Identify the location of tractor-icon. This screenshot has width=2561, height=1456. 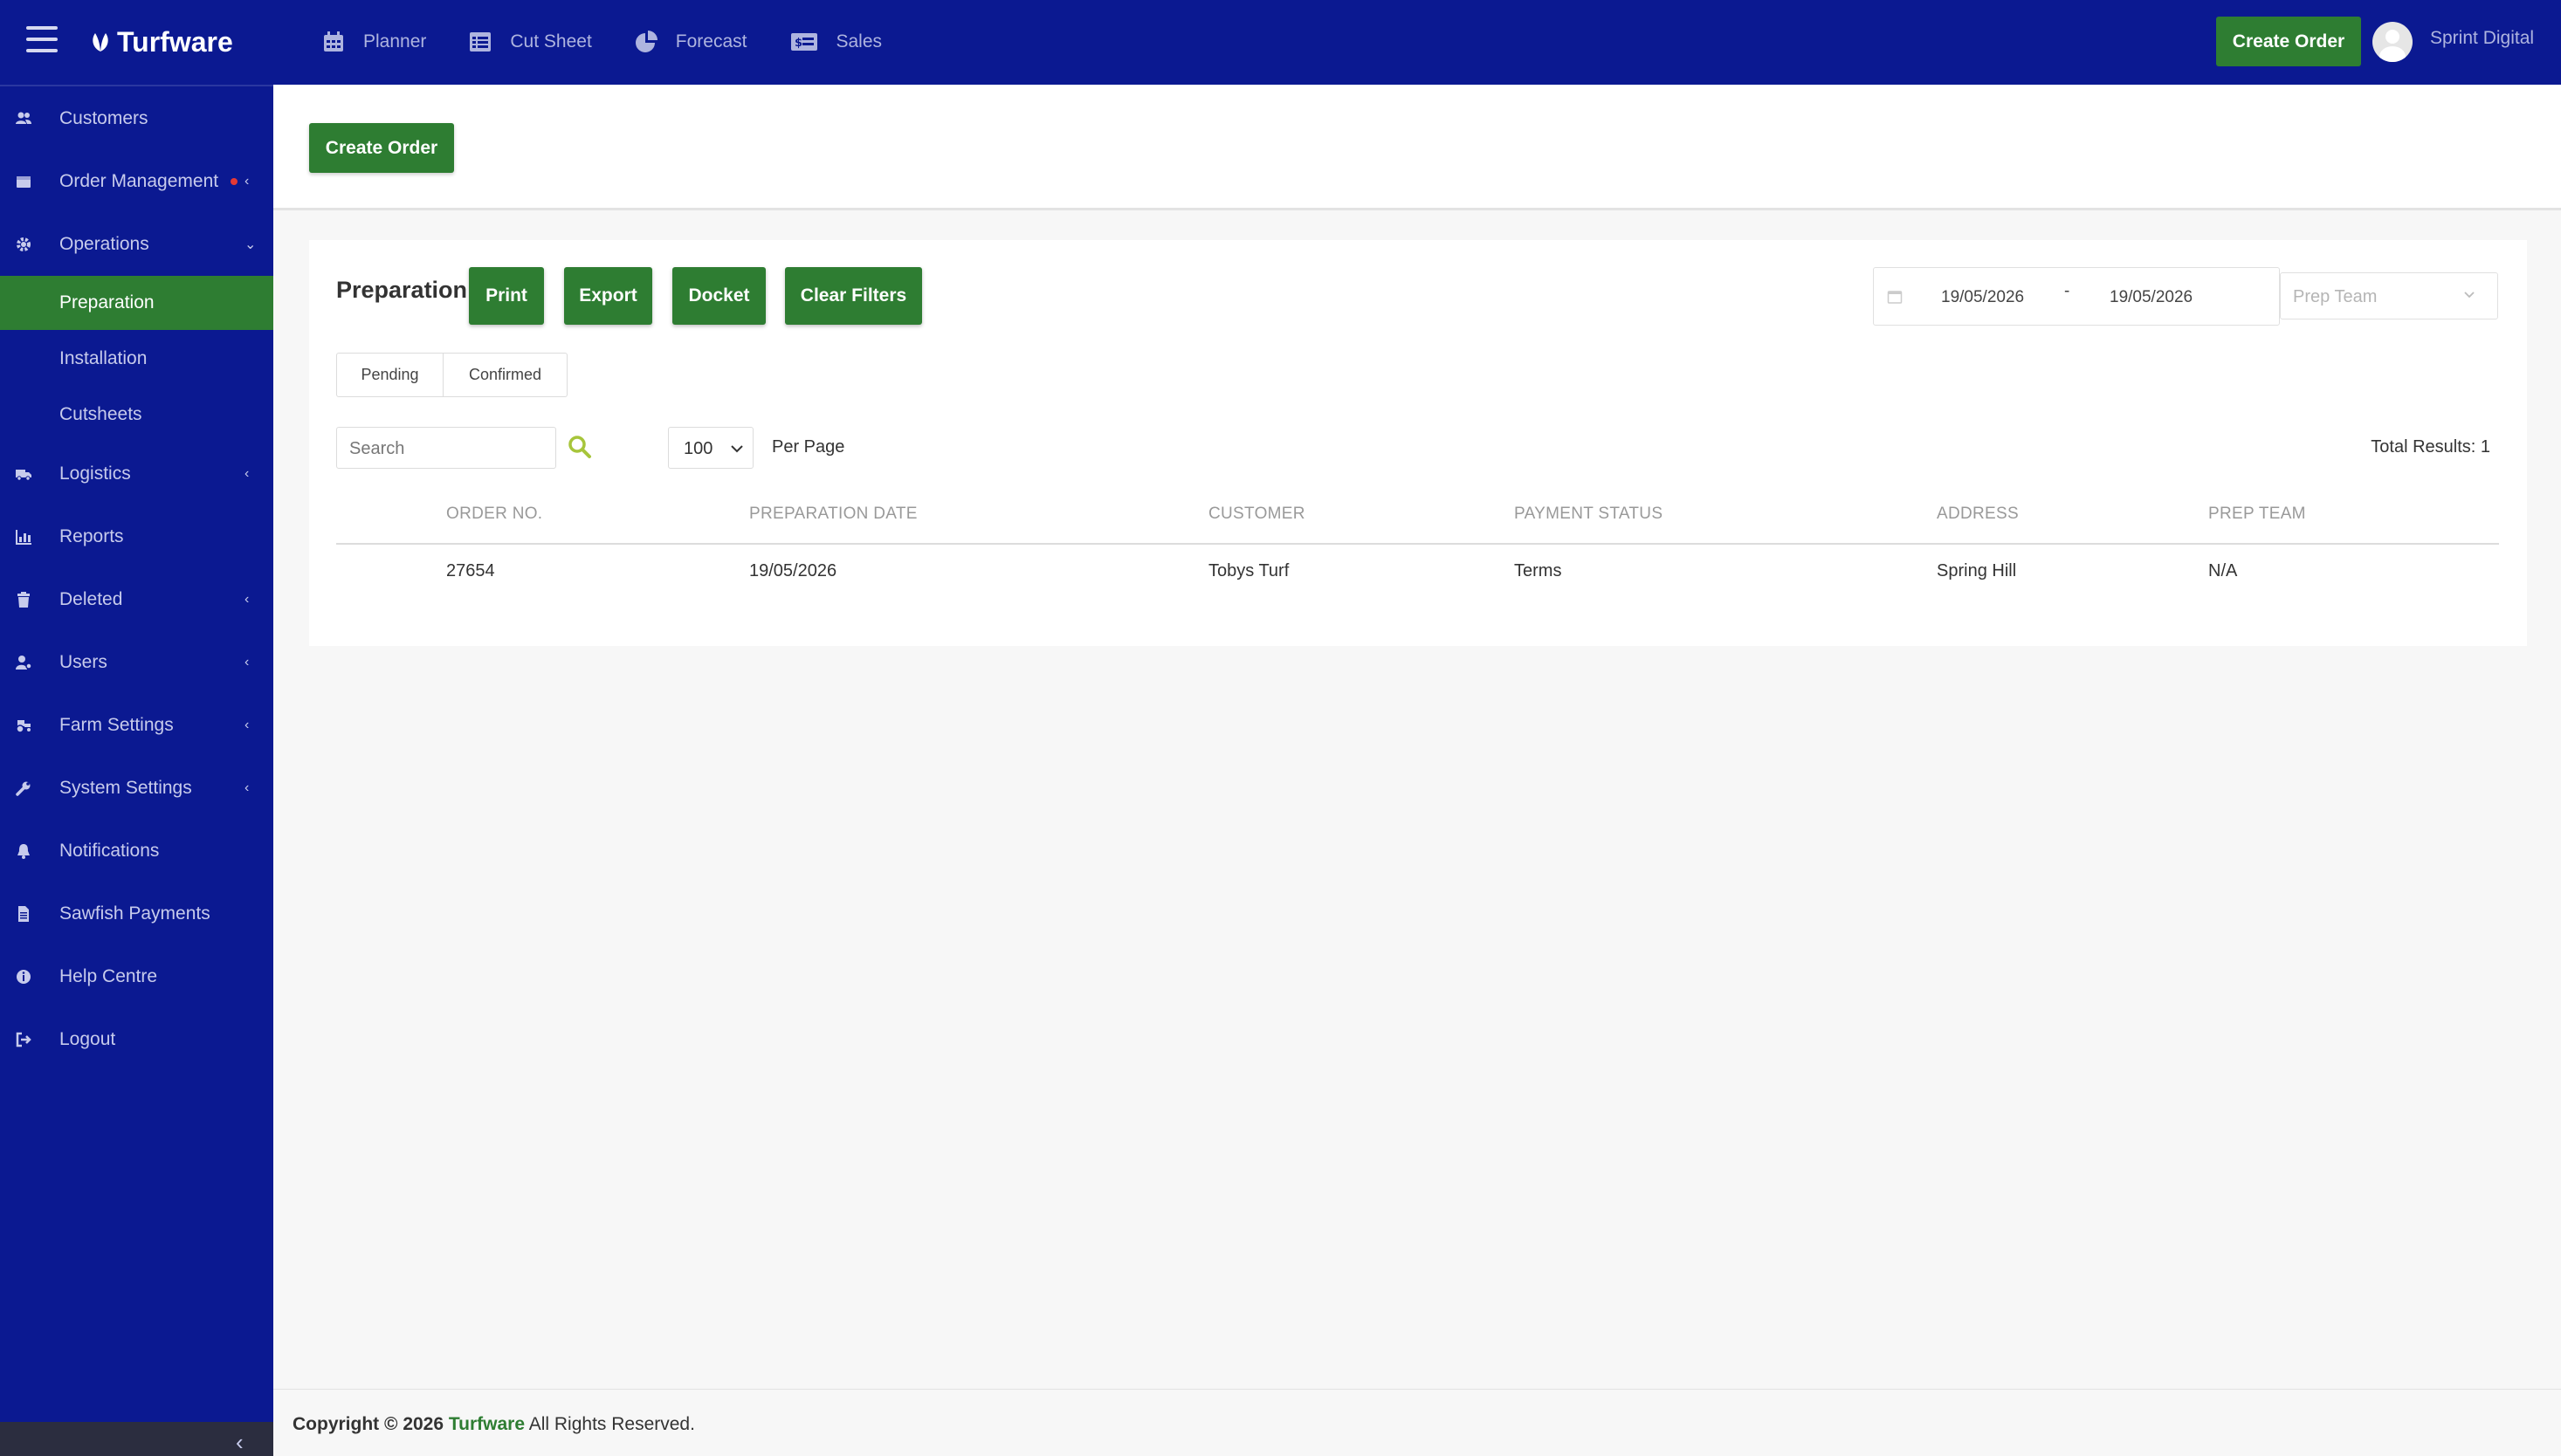
(23, 725).